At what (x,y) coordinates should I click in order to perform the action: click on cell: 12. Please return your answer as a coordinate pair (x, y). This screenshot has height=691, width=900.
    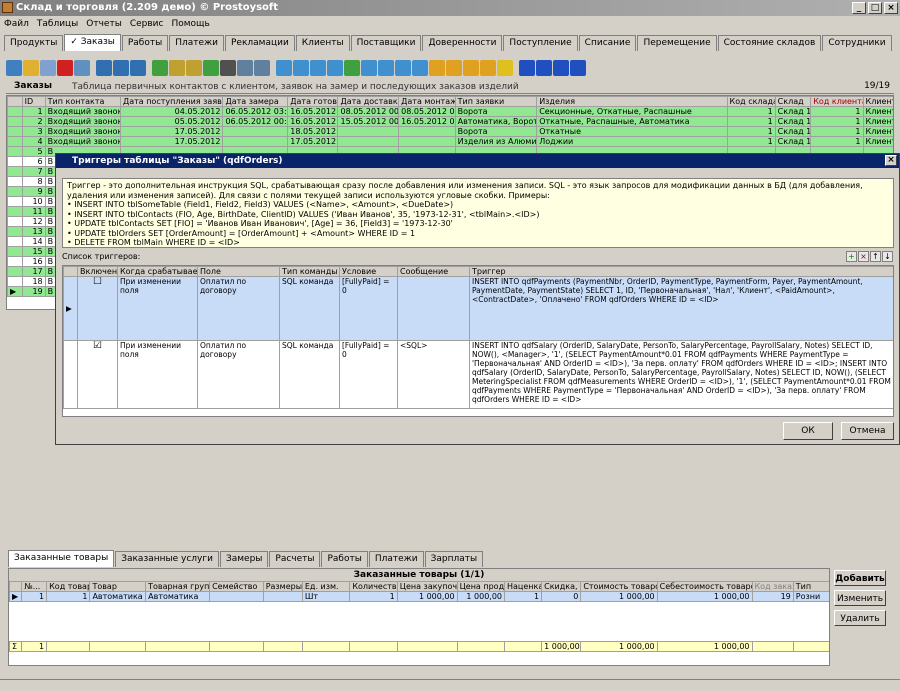
    Looking at the image, I should click on (33, 221).